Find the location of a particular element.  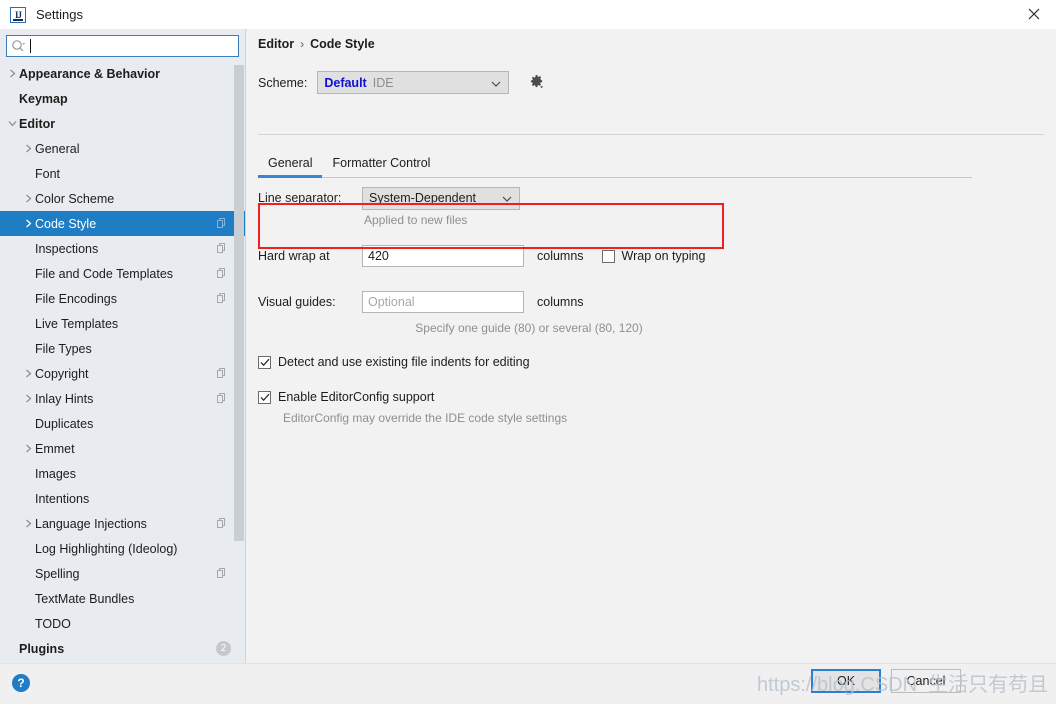

sidebar-item-color-scheme: Color Scheme is located at coordinates (122, 198).